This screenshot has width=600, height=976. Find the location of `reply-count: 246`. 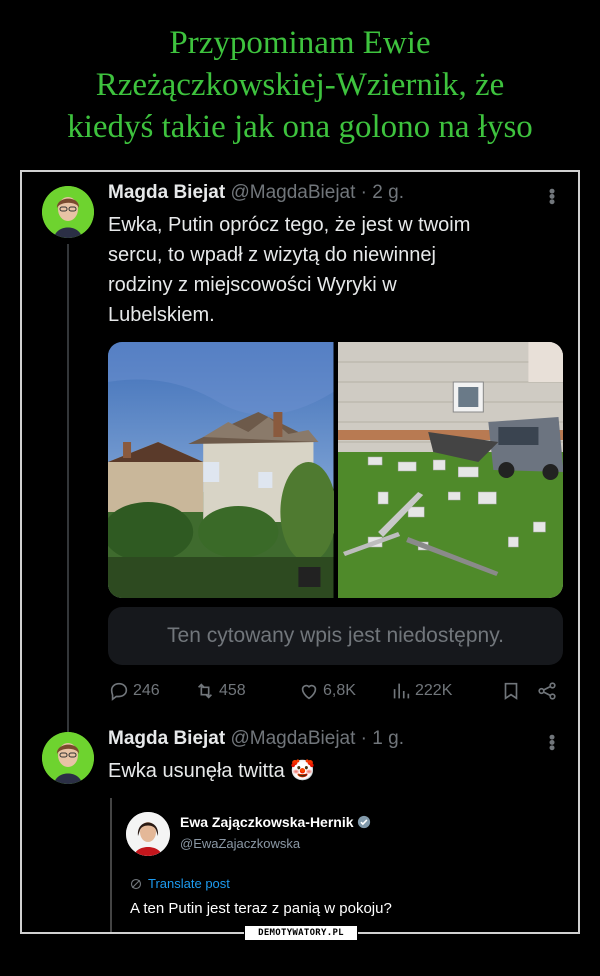

reply-count: 246 is located at coordinates (146, 690).